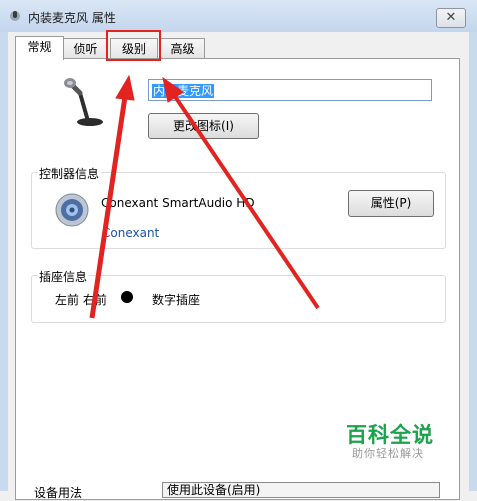 The image size is (477, 501). What do you see at coordinates (69, 174) in the screenshot?
I see `controller-group-label: 控制器信息` at bounding box center [69, 174].